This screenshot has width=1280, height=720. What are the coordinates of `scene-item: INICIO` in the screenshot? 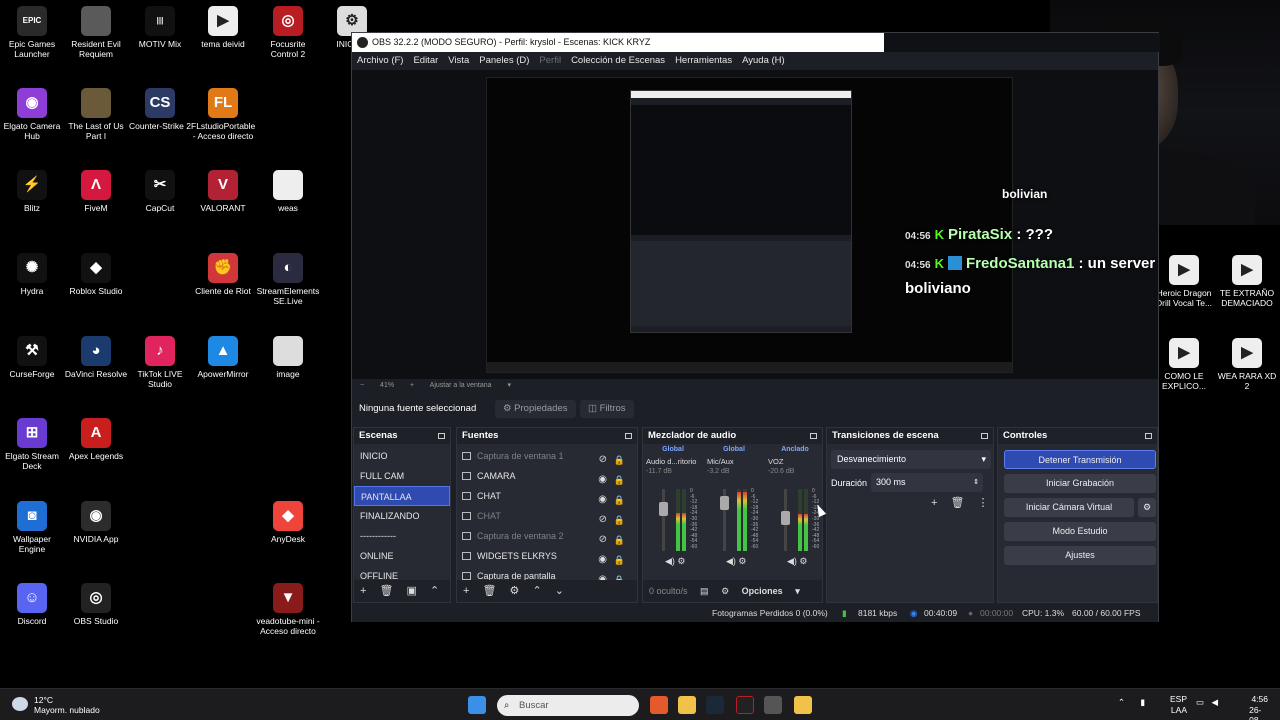 It's located at (402, 456).